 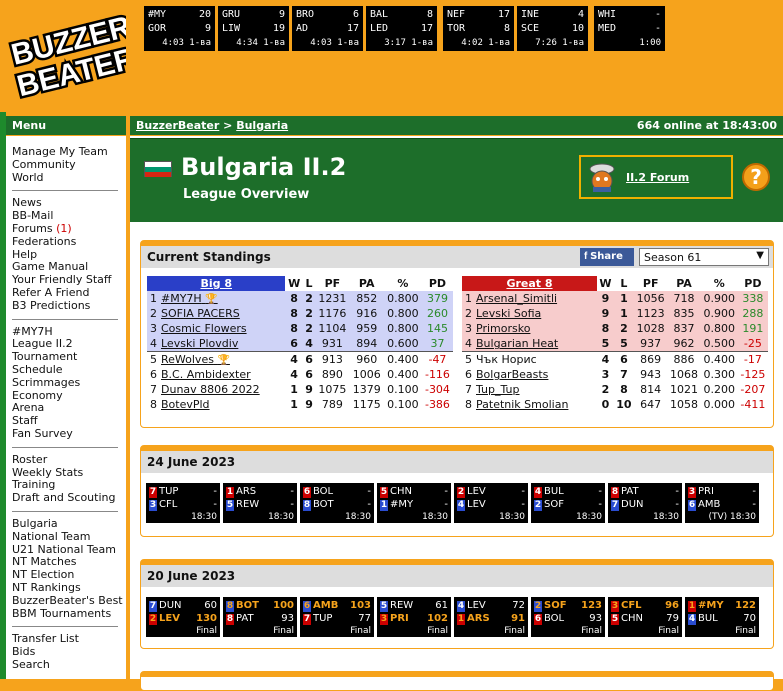 I want to click on game-tile: 7 DUN 60 2 LEV 130 Final, so click(x=183, y=617).